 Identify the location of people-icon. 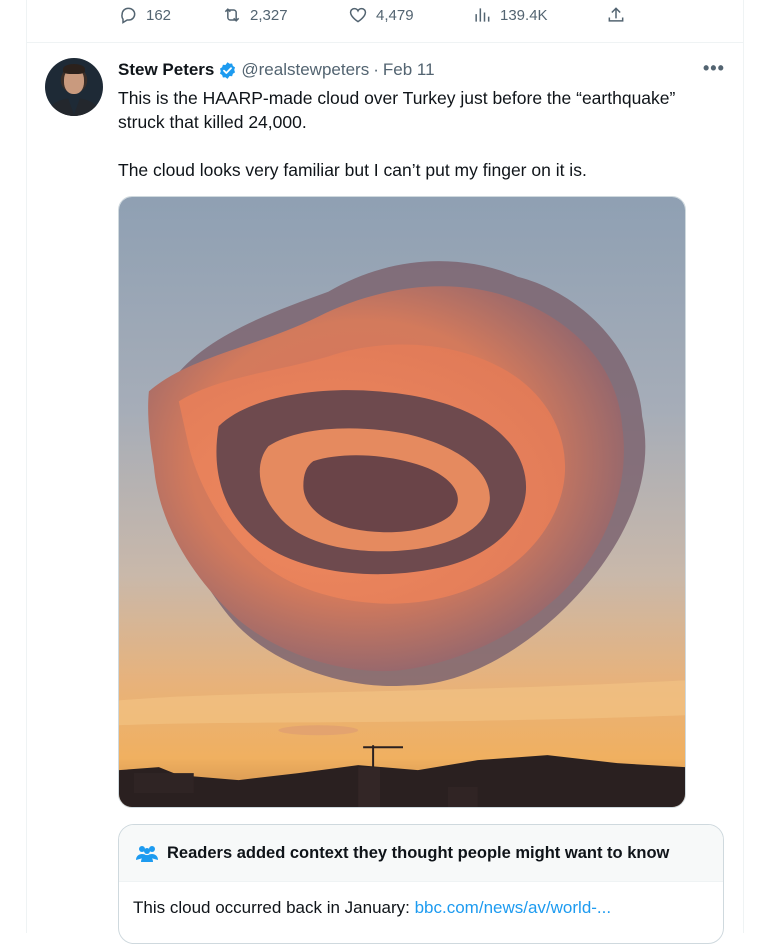
(147, 854).